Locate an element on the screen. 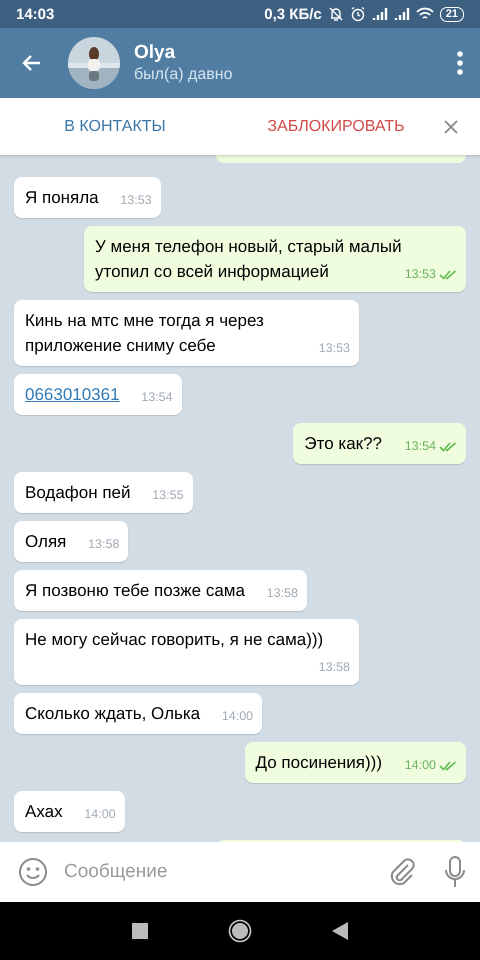 The height and width of the screenshot is (960, 480). message-text: Оляя is located at coordinates (45, 541).